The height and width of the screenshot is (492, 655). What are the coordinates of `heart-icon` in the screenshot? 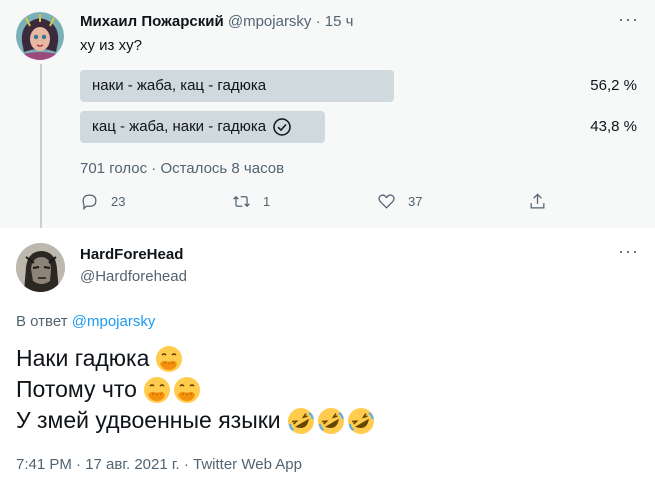 It's located at (386, 201).